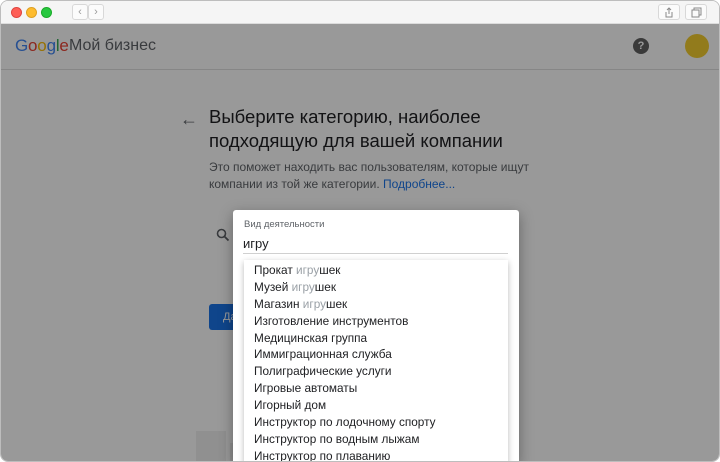 This screenshot has height=462, width=720. I want to click on category-field-label: Вид деятельности, so click(284, 224).